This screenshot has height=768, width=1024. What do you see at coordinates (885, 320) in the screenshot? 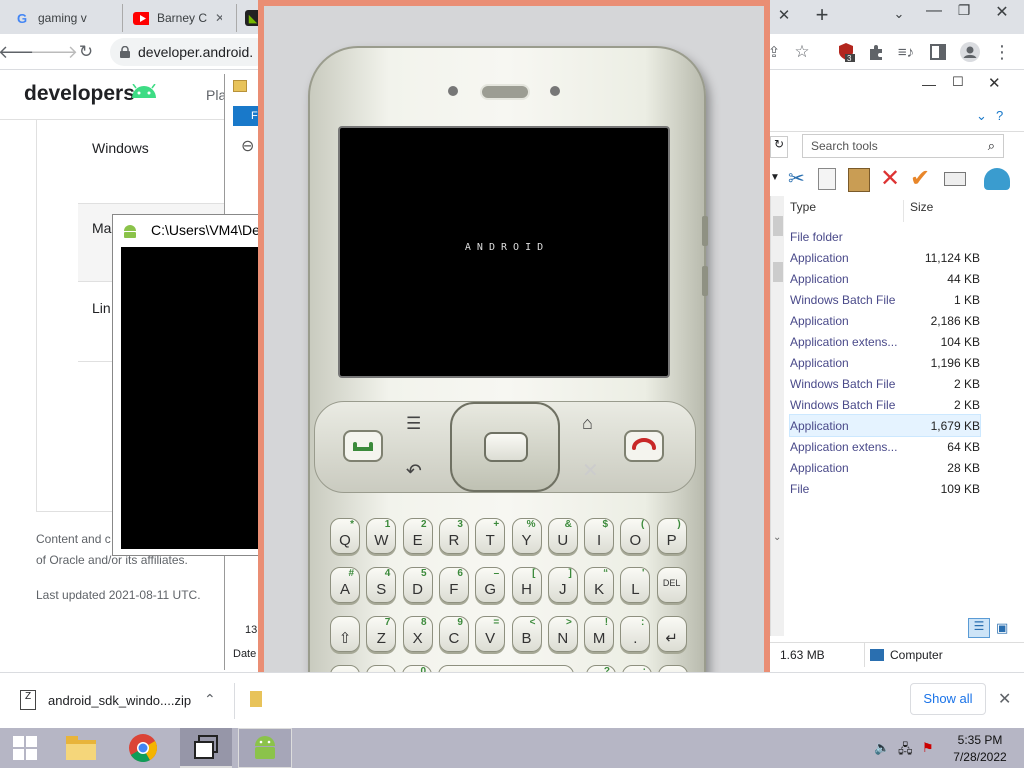
I see `file-row: Application 2,186 KB` at bounding box center [885, 320].